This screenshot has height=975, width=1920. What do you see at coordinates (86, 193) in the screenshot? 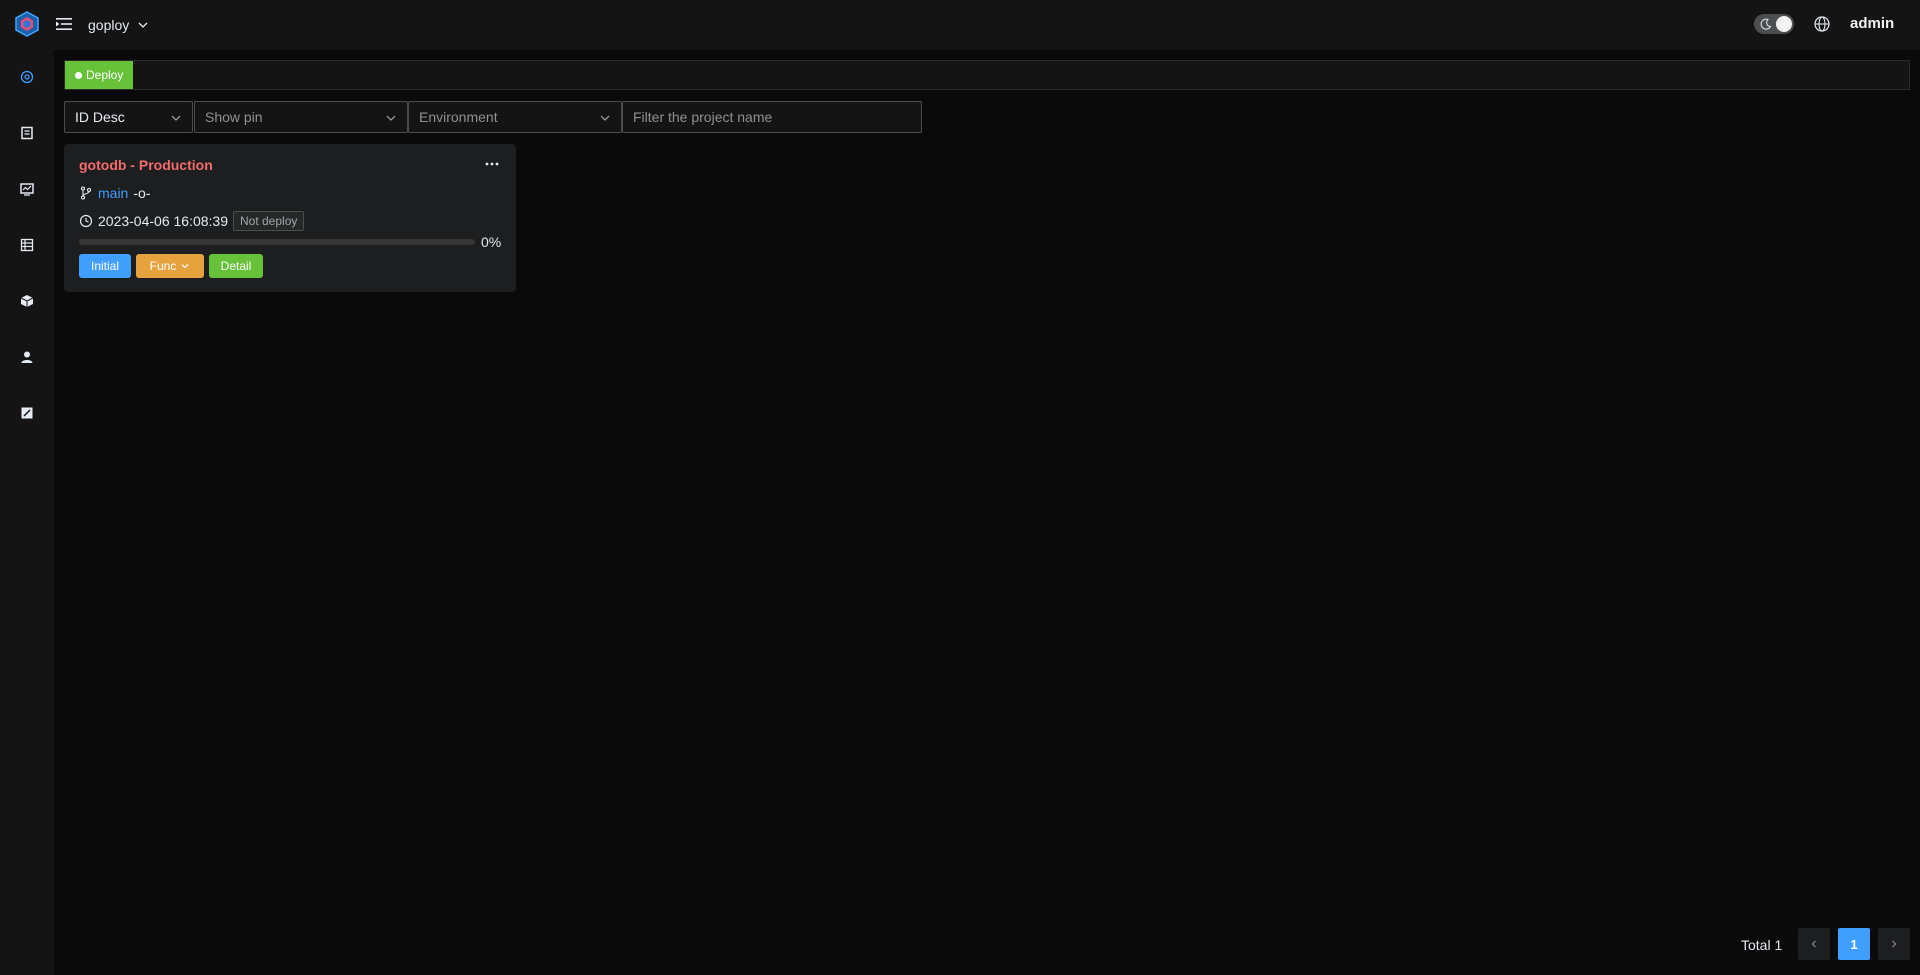
I see `git-branch-icon` at bounding box center [86, 193].